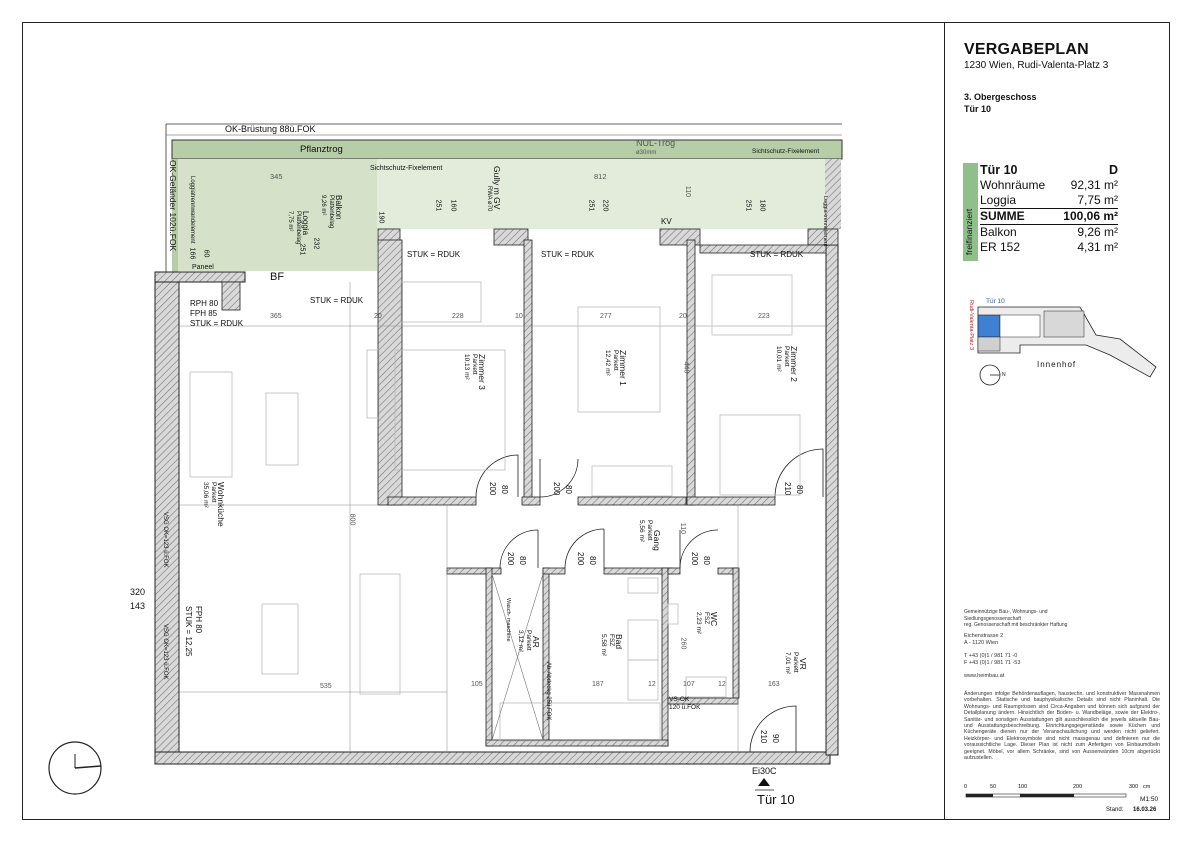 Image resolution: width=1190 pixels, height=841 pixels. I want to click on scale-tick-300: 300, so click(1134, 787).